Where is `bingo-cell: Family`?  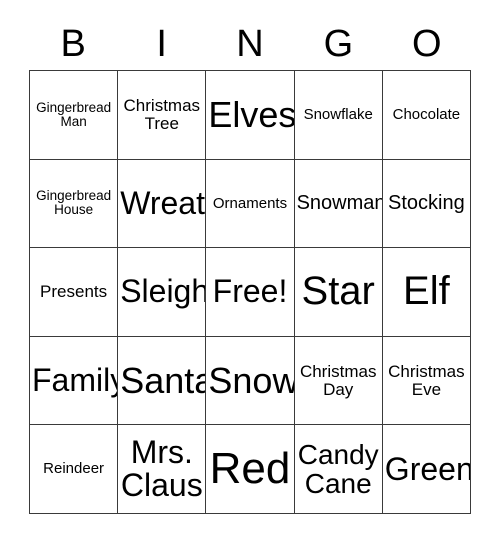
bingo-cell: Family is located at coordinates (74, 381).